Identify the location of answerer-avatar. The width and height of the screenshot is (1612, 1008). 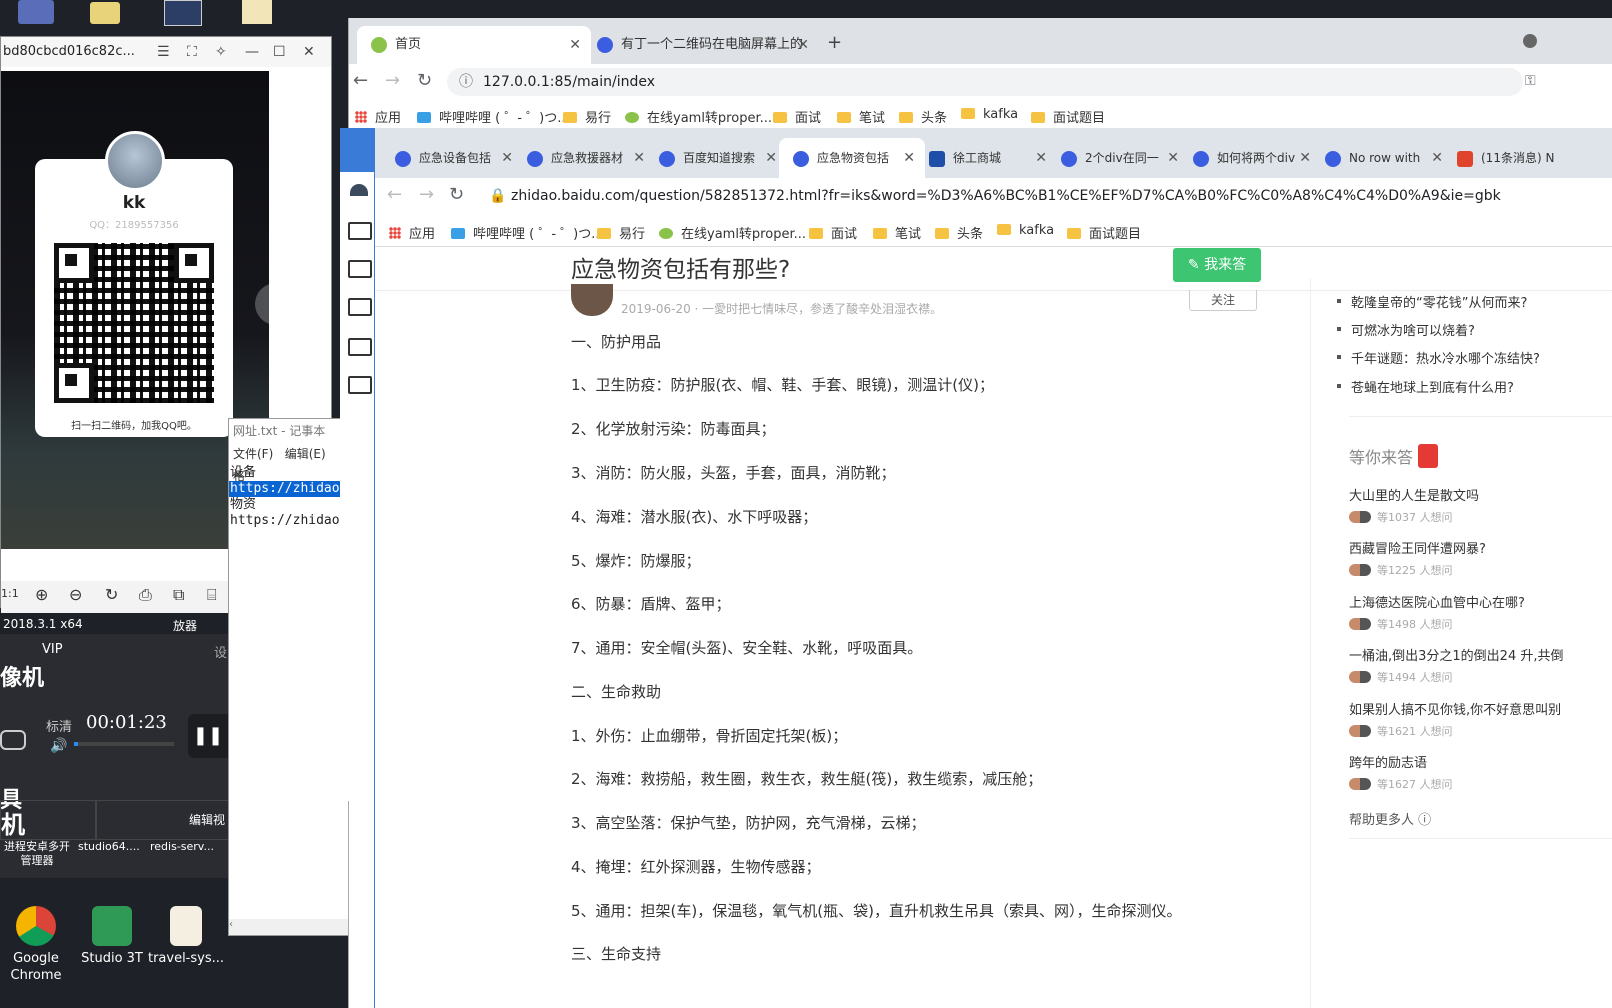
(592, 300).